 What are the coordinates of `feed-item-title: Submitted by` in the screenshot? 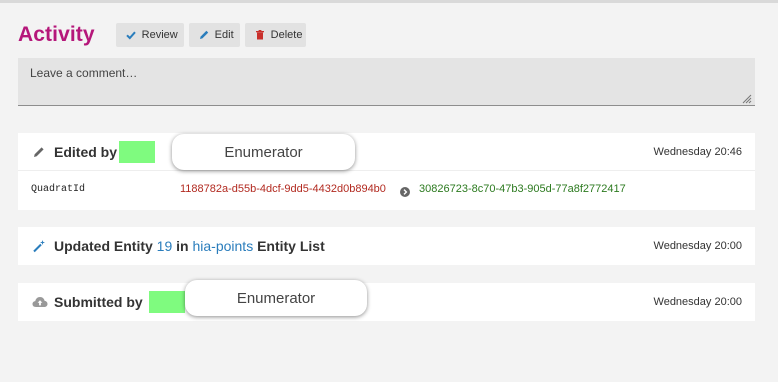 It's located at (98, 302).